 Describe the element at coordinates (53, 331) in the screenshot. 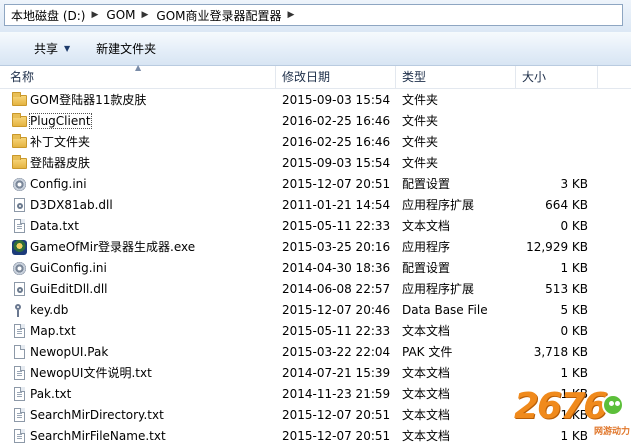

I see `file-name: Map.txt` at that location.